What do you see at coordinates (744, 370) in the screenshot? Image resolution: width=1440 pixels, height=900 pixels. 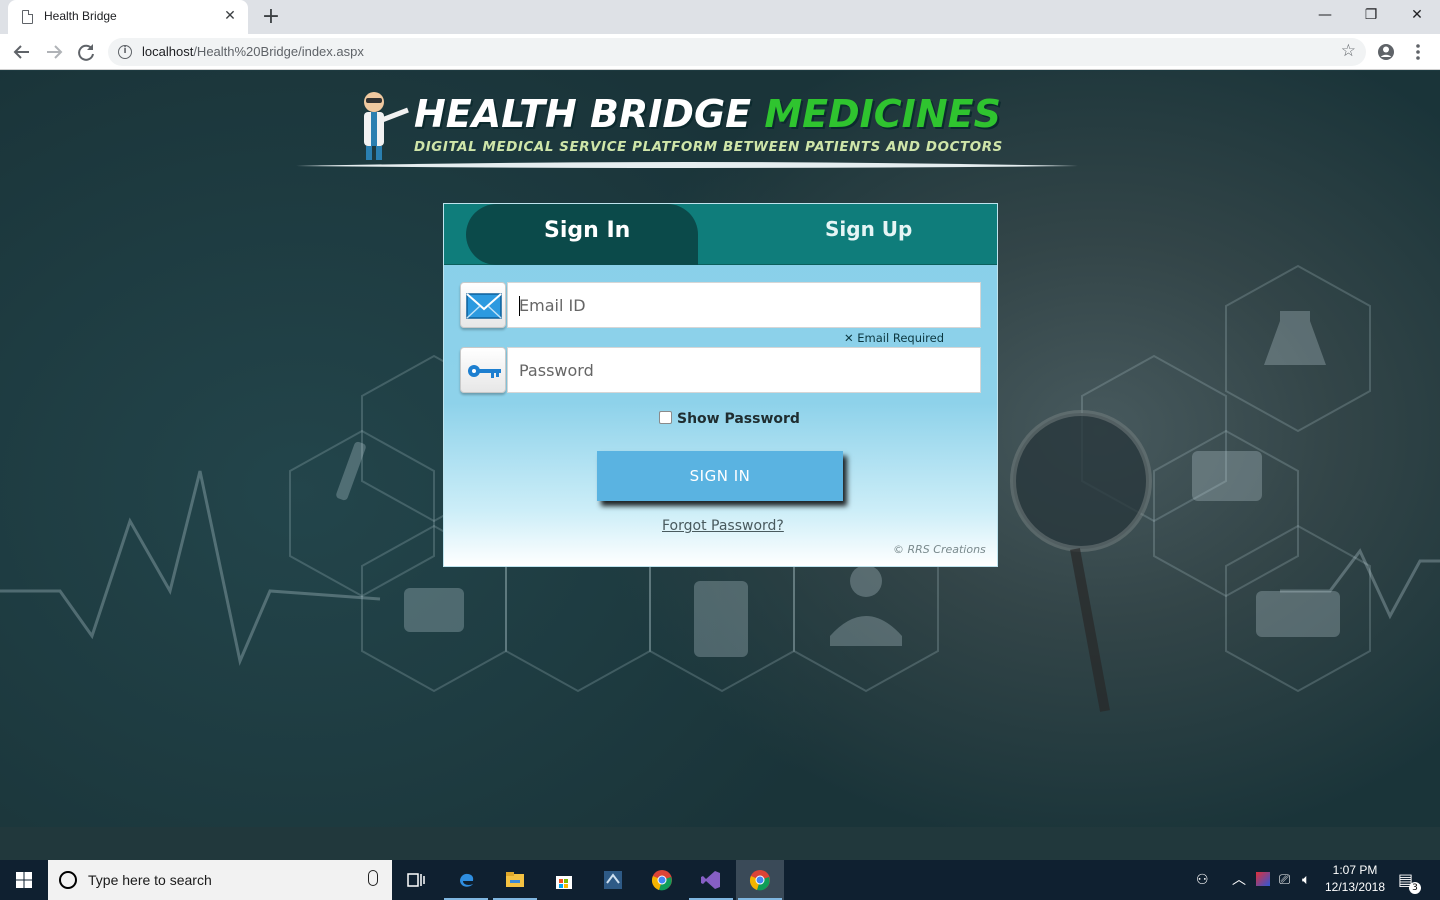 I see `password-field: Password` at bounding box center [744, 370].